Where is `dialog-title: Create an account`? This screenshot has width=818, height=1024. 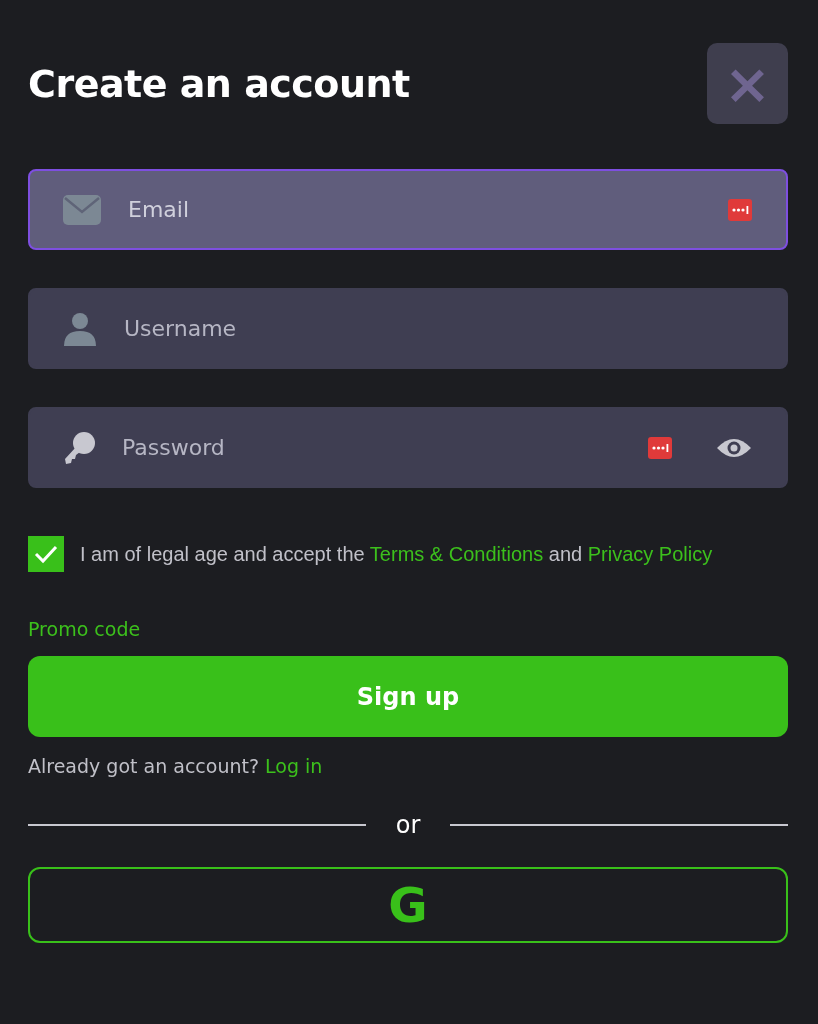 dialog-title: Create an account is located at coordinates (219, 83).